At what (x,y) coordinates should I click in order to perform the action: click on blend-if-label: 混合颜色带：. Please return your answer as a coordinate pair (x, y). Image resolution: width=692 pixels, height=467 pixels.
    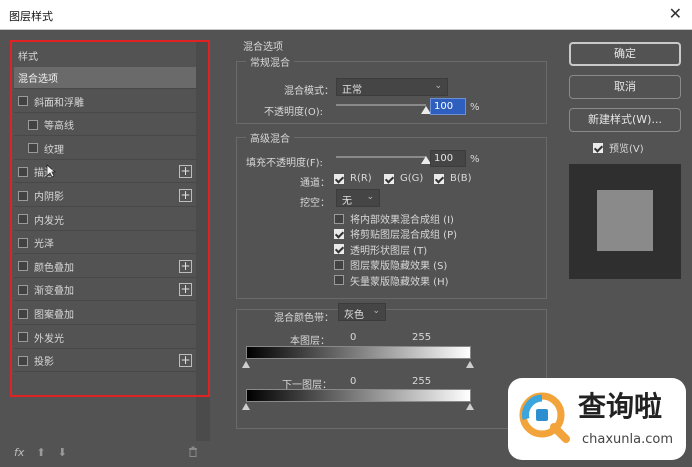
    Looking at the image, I should click on (304, 318).